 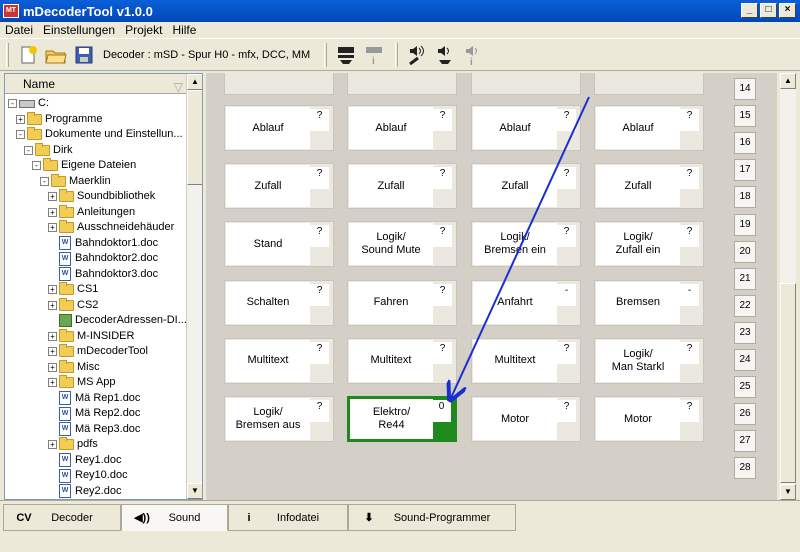 What do you see at coordinates (73, 289) in the screenshot?
I see `tree-item: + CS1` at bounding box center [73, 289].